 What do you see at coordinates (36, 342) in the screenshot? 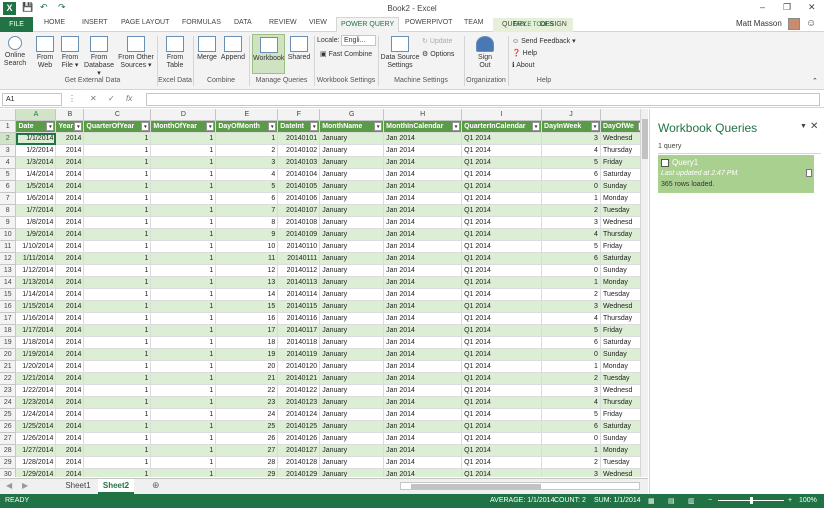
I see `table-cell: 1/18/2014` at bounding box center [36, 342].